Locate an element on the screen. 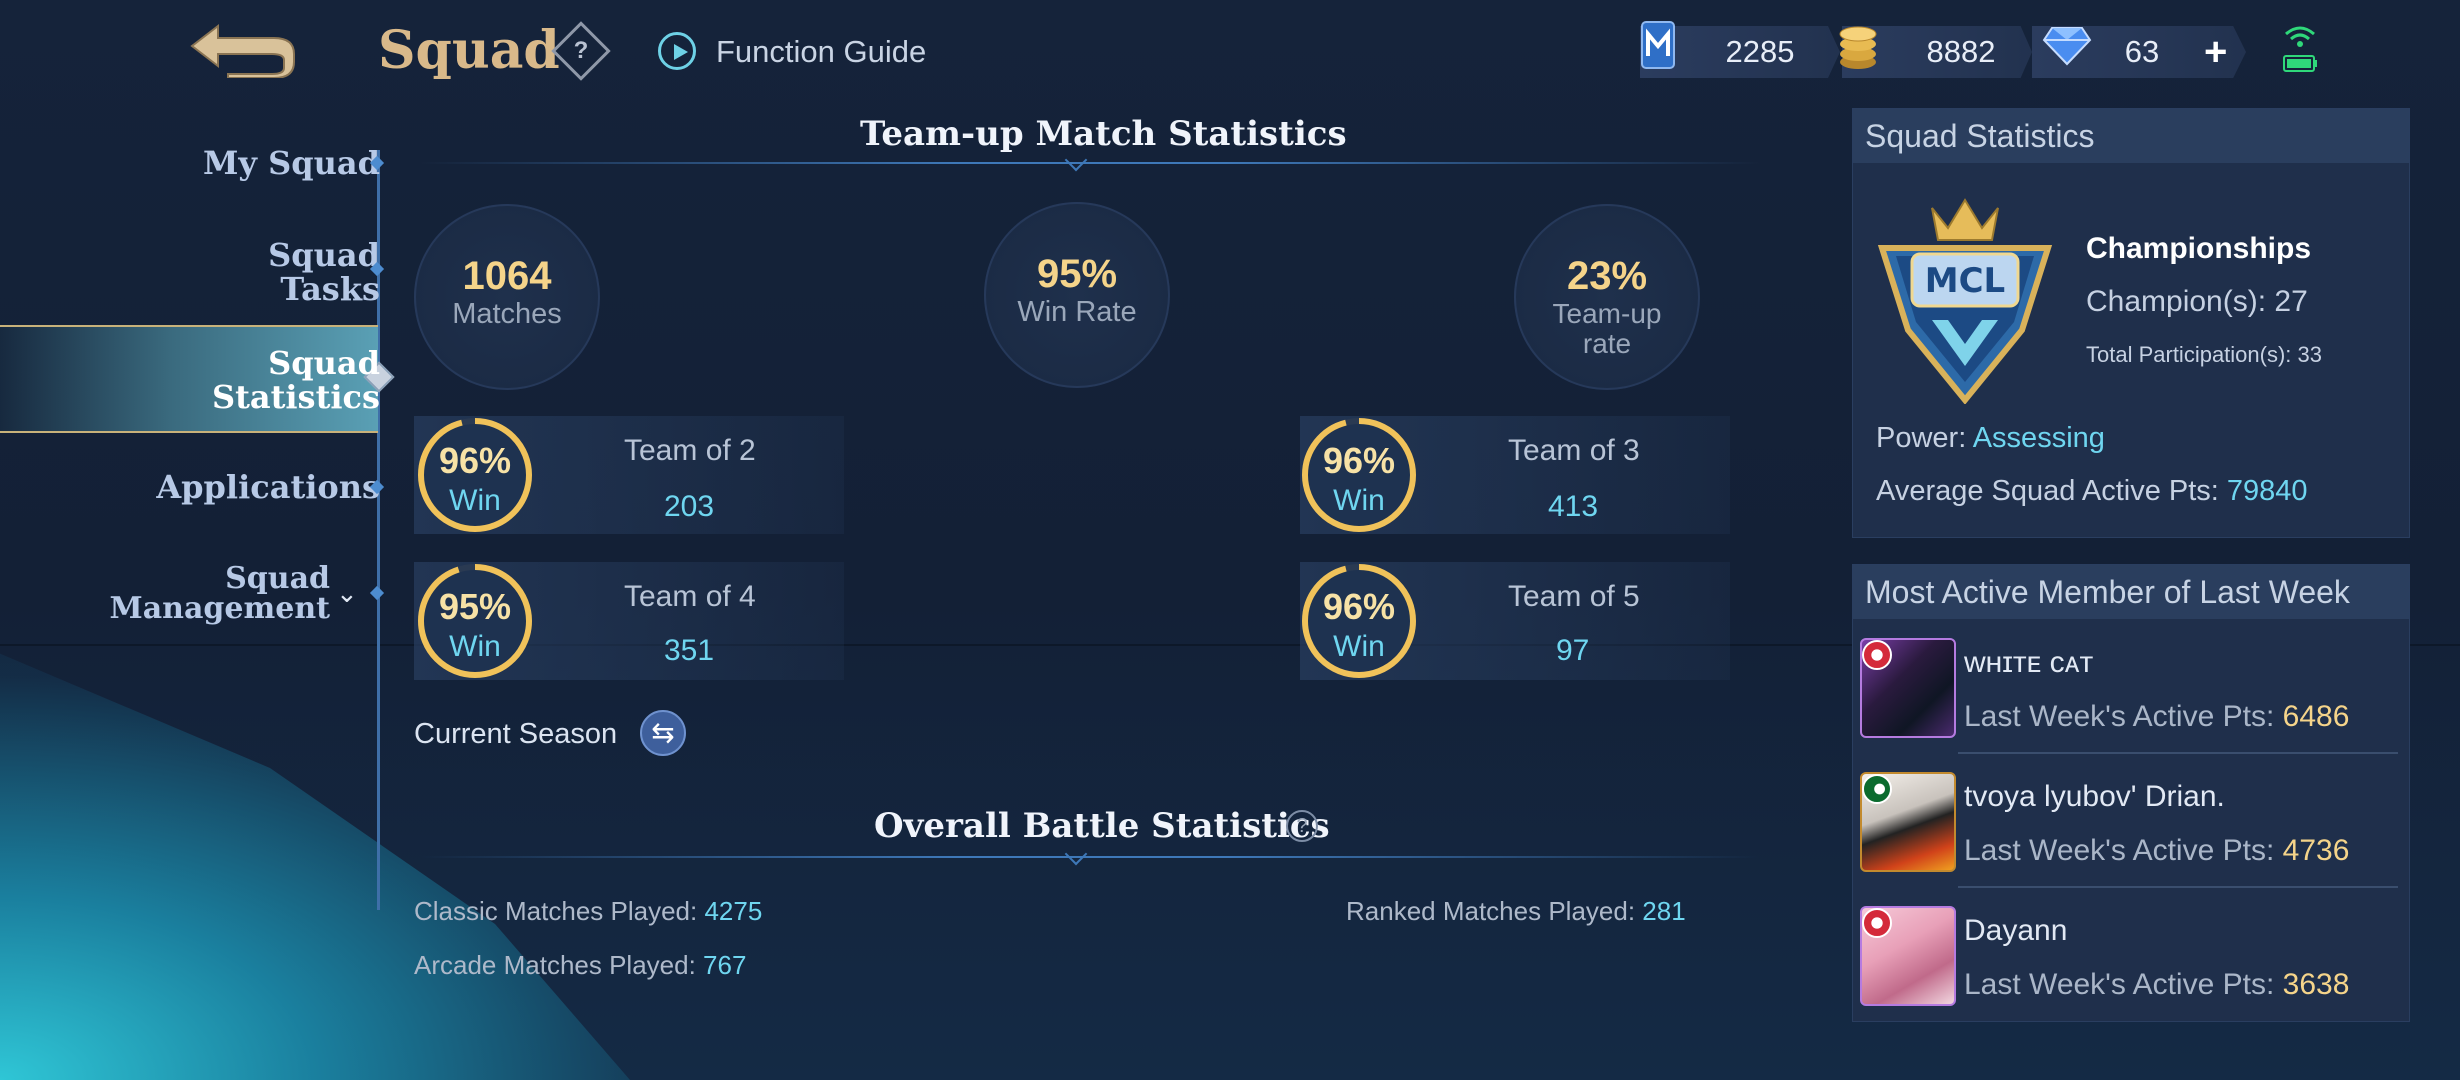 This screenshot has height=1080, width=2460. team-of-3-pct: 96% is located at coordinates (1359, 460).